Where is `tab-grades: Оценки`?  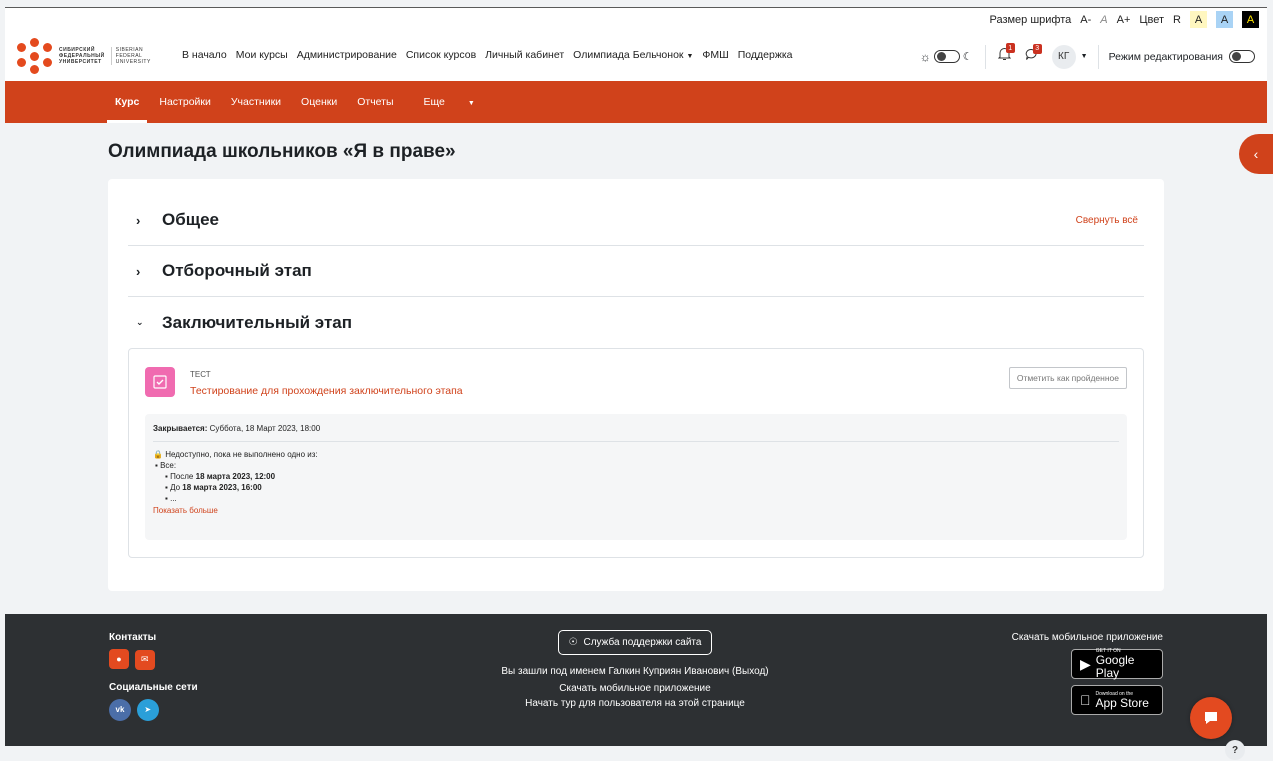
tab-grades: Оценки is located at coordinates (319, 102).